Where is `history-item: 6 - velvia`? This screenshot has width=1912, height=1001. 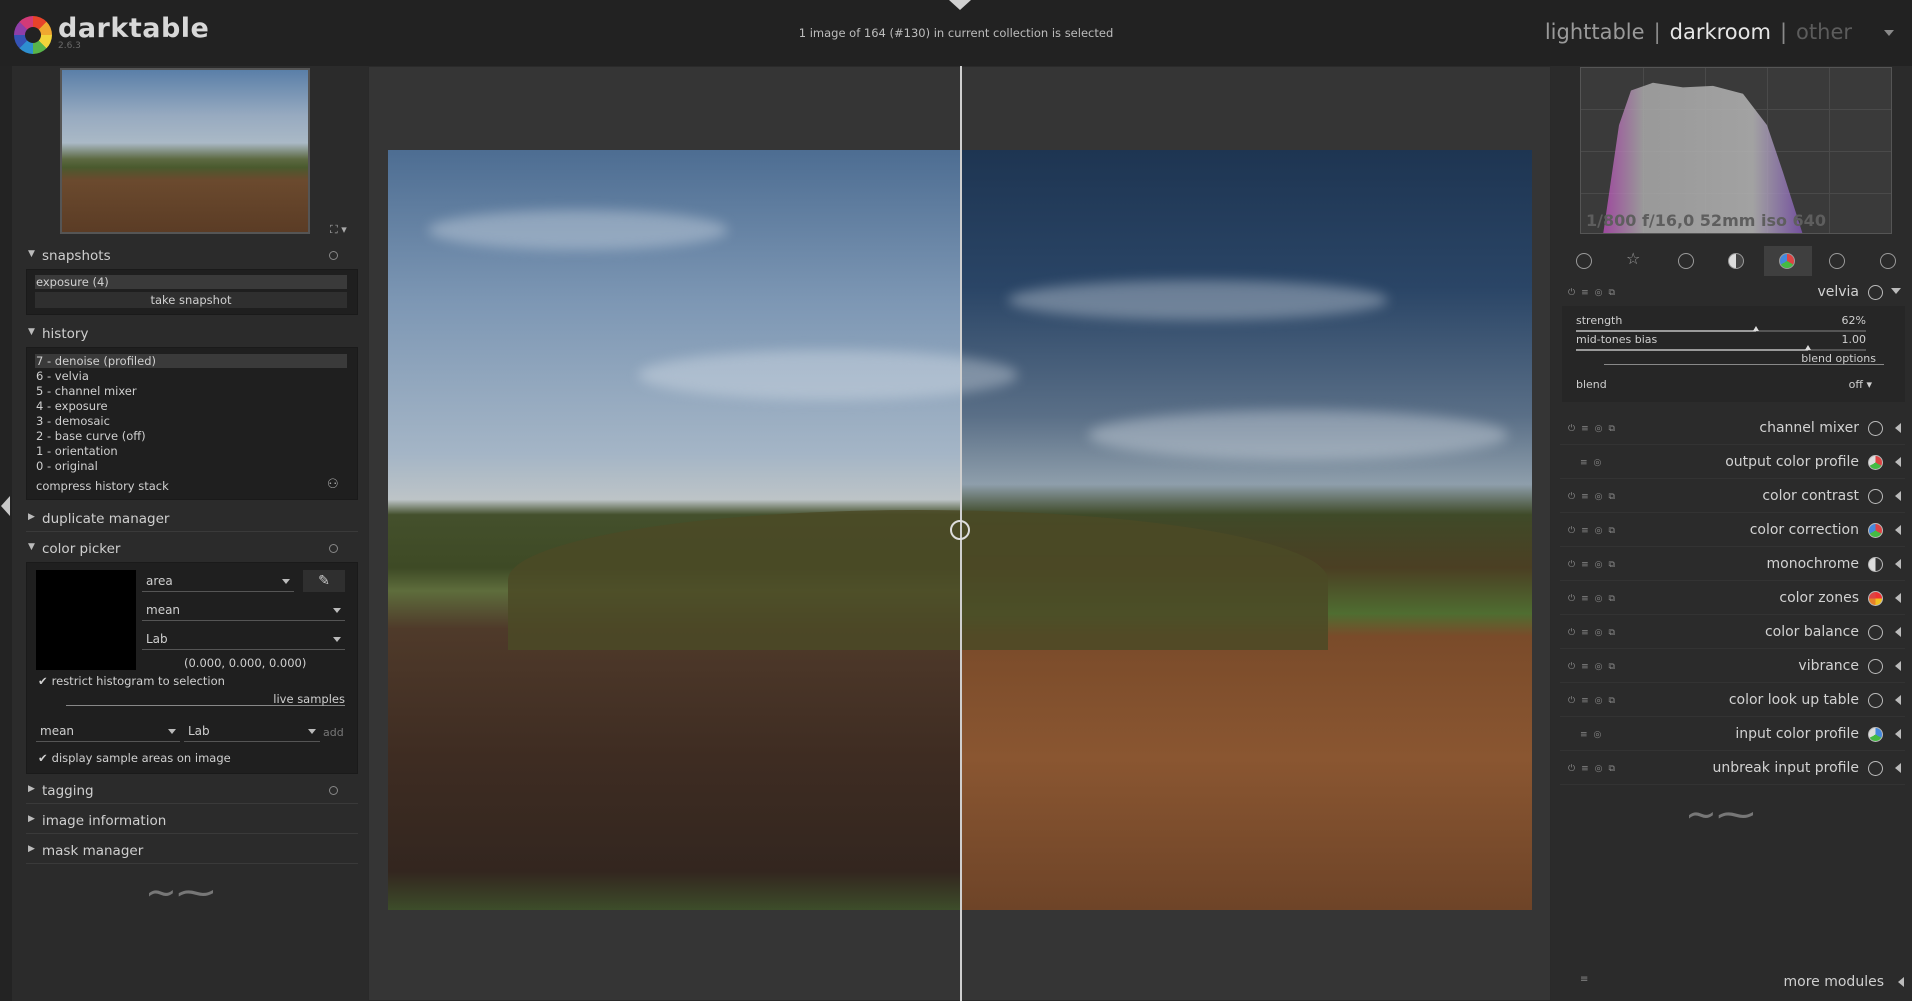
history-item: 6 - velvia is located at coordinates (62, 376).